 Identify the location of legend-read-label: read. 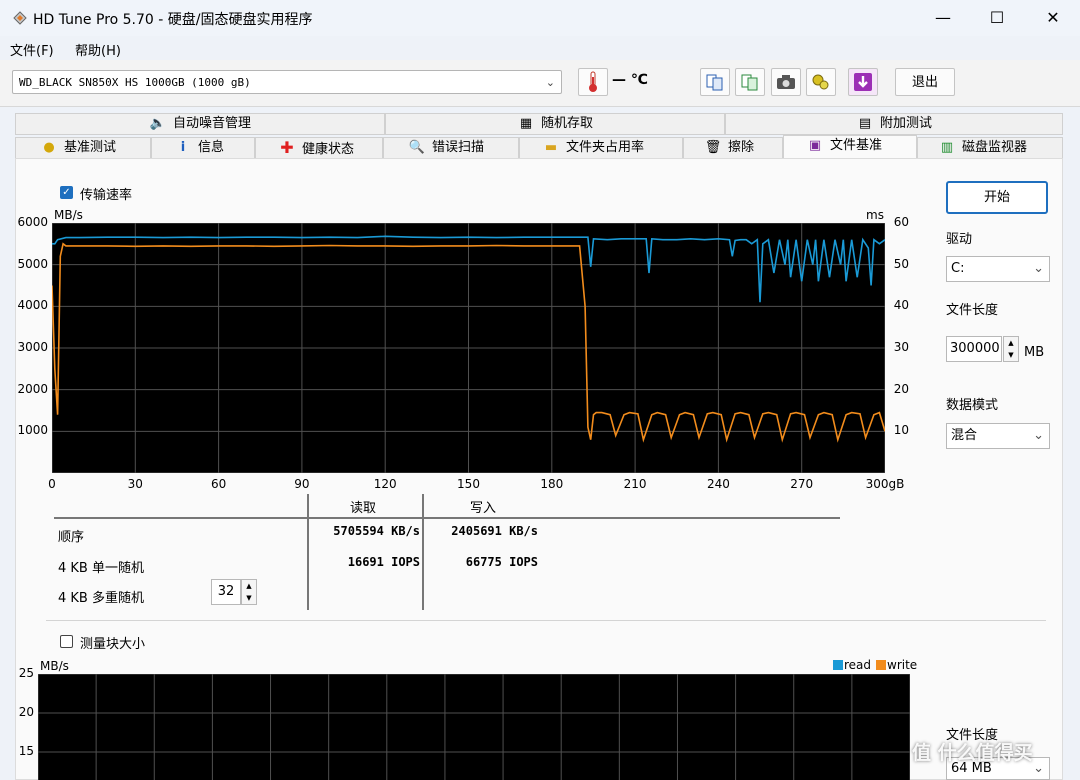
(858, 665).